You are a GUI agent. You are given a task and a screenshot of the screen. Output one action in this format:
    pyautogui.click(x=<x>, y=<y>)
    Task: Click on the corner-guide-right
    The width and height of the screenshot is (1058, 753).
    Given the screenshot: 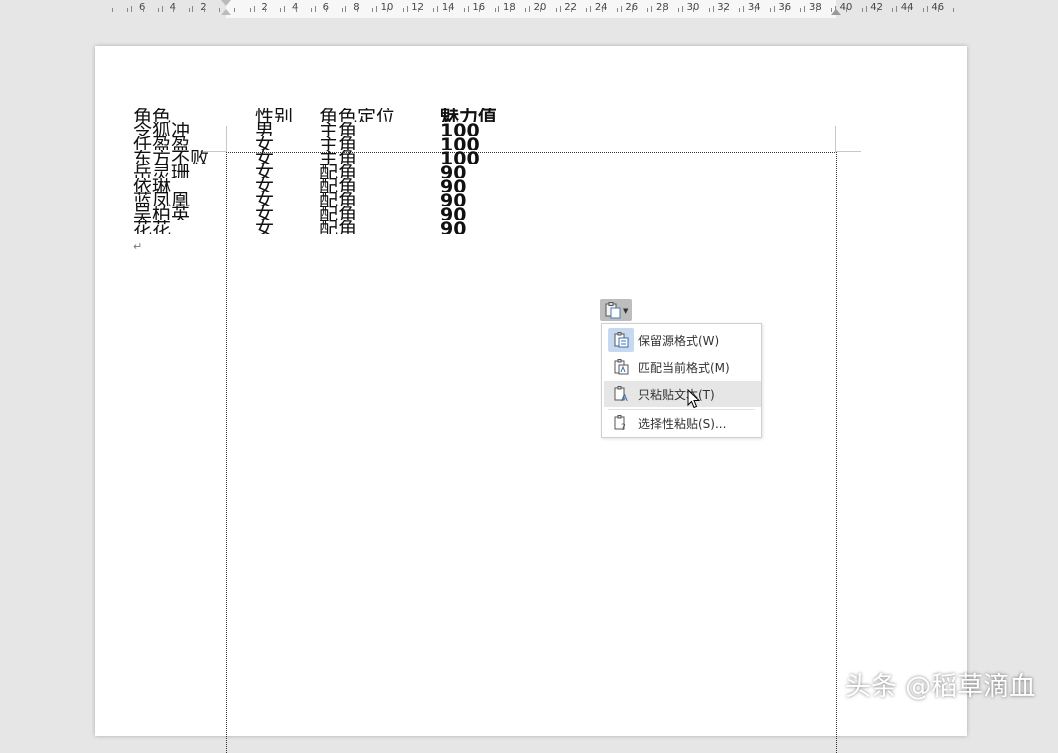 What is the action you would take?
    pyautogui.click(x=835, y=139)
    